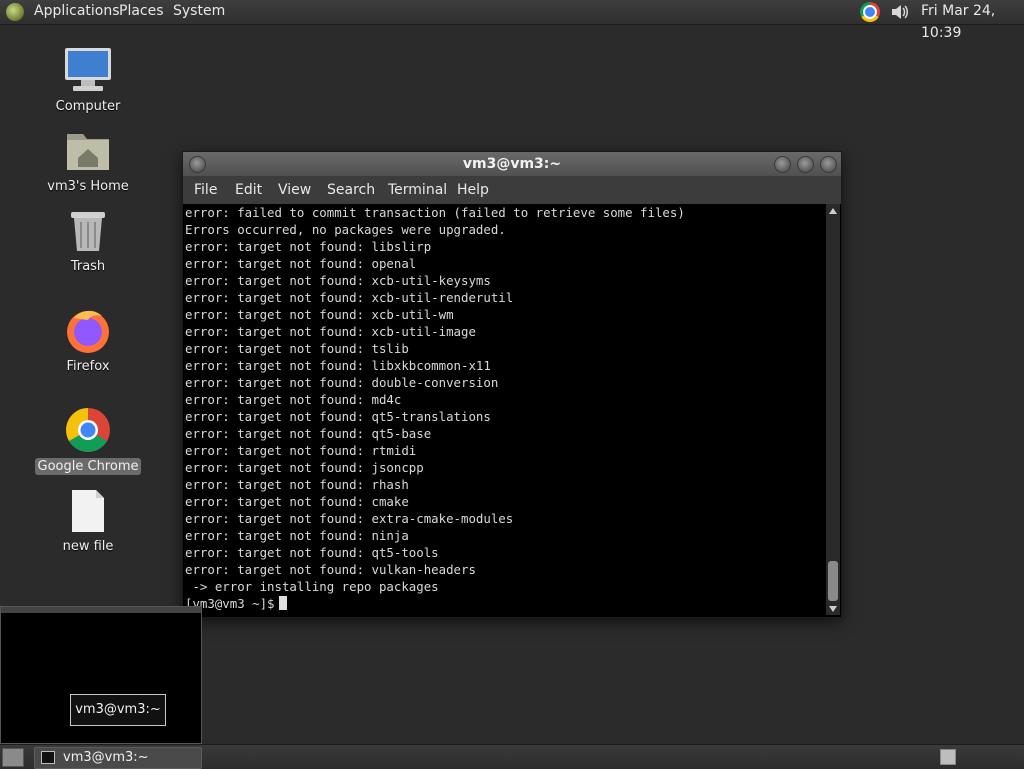 This screenshot has width=1024, height=769. What do you see at coordinates (900, 12) in the screenshot?
I see `volume-icon` at bounding box center [900, 12].